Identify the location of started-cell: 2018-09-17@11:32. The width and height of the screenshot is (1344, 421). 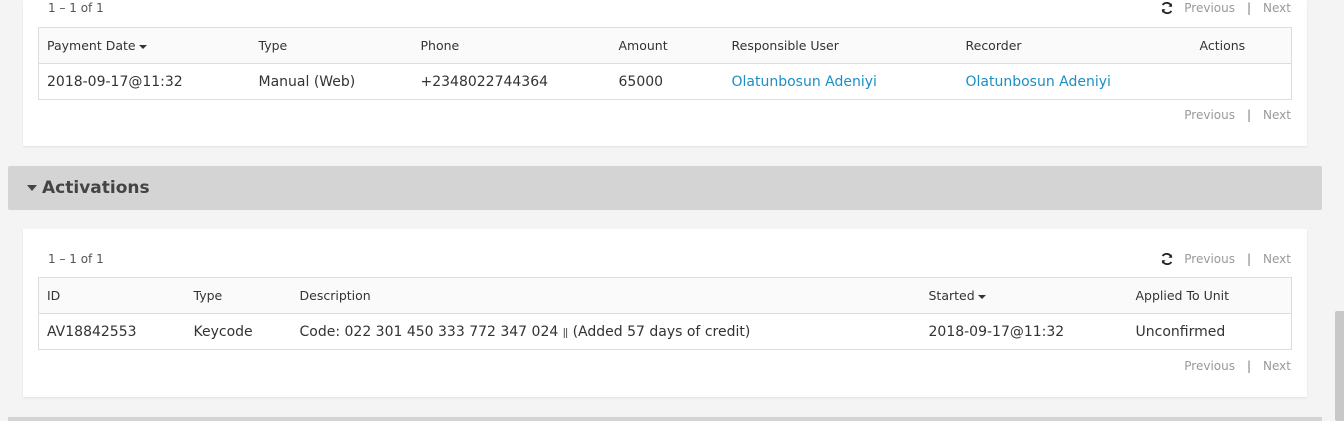
(996, 331).